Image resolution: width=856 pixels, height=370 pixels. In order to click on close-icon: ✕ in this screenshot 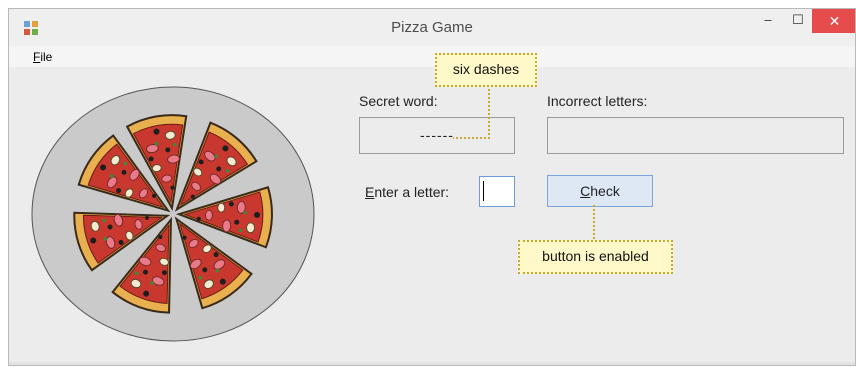, I will do `click(834, 21)`.